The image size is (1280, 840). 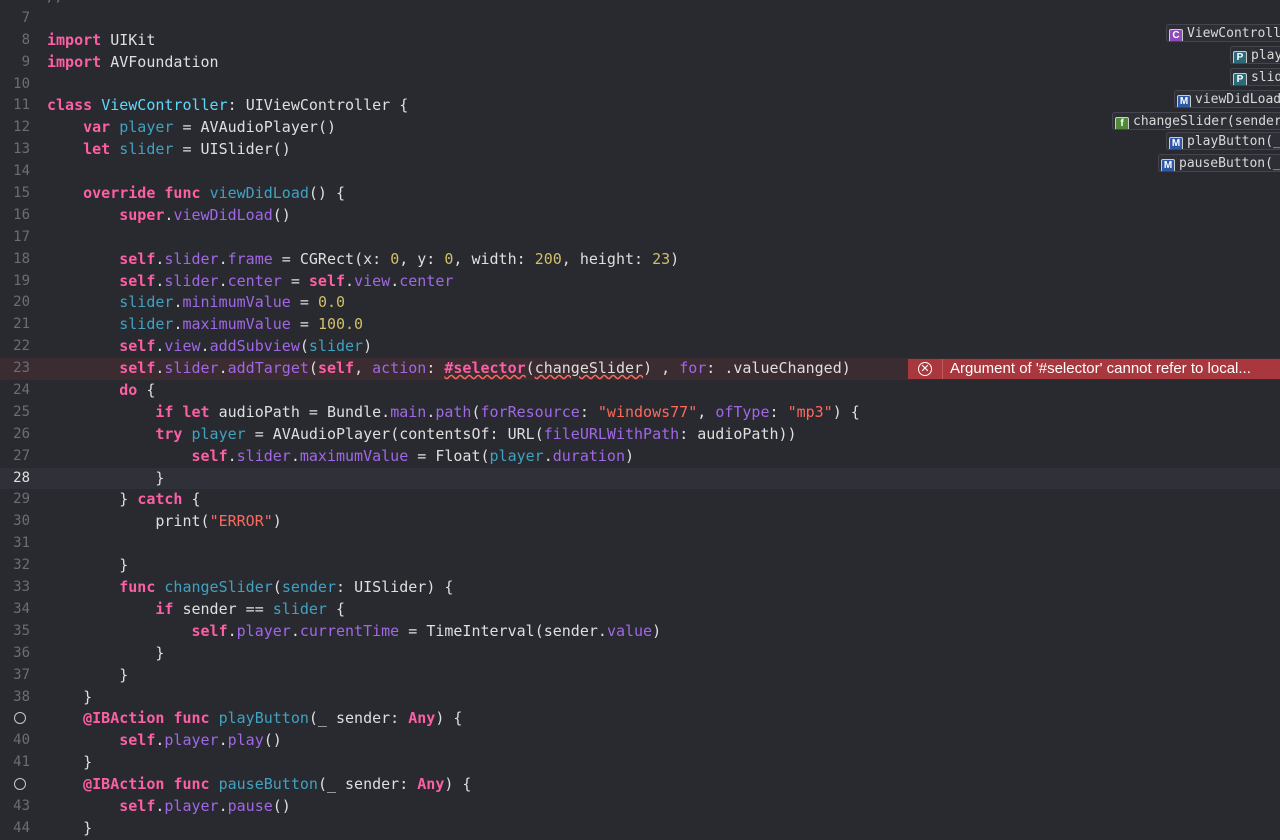 I want to click on number: 200, so click(x=548, y=258).